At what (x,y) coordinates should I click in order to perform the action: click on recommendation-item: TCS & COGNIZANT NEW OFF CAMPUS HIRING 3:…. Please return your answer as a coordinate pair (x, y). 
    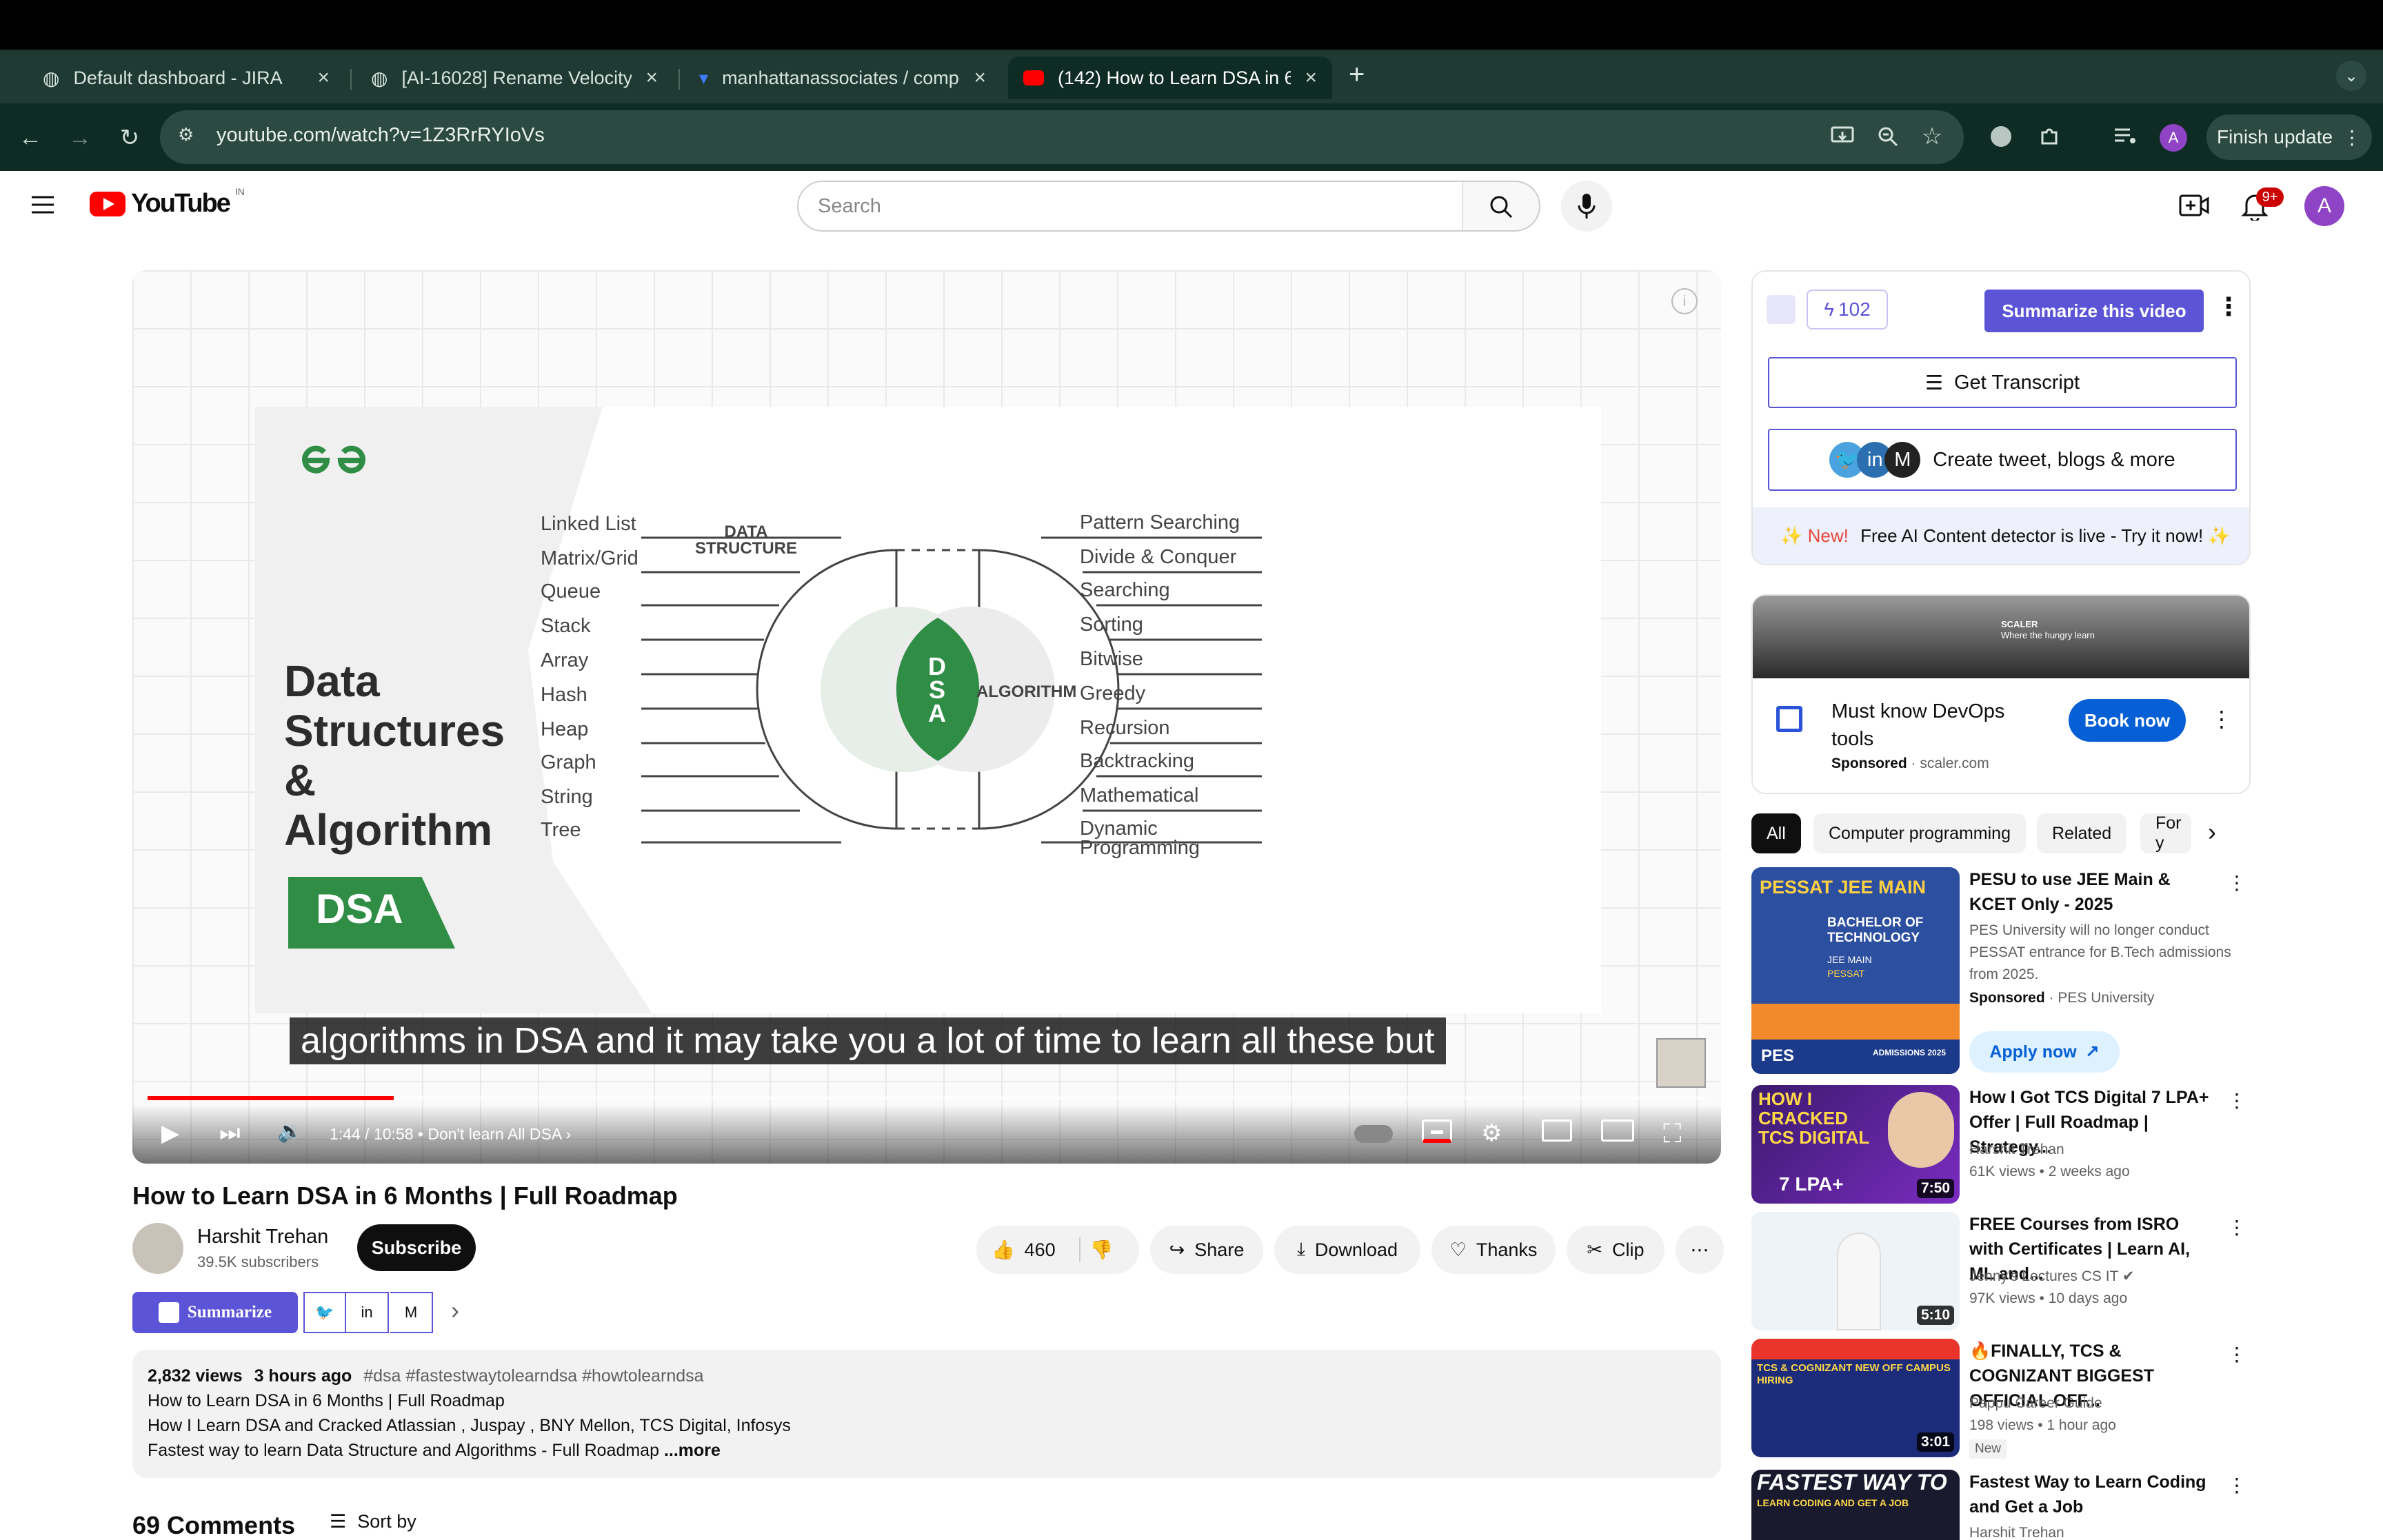
    Looking at the image, I should click on (2001, 1399).